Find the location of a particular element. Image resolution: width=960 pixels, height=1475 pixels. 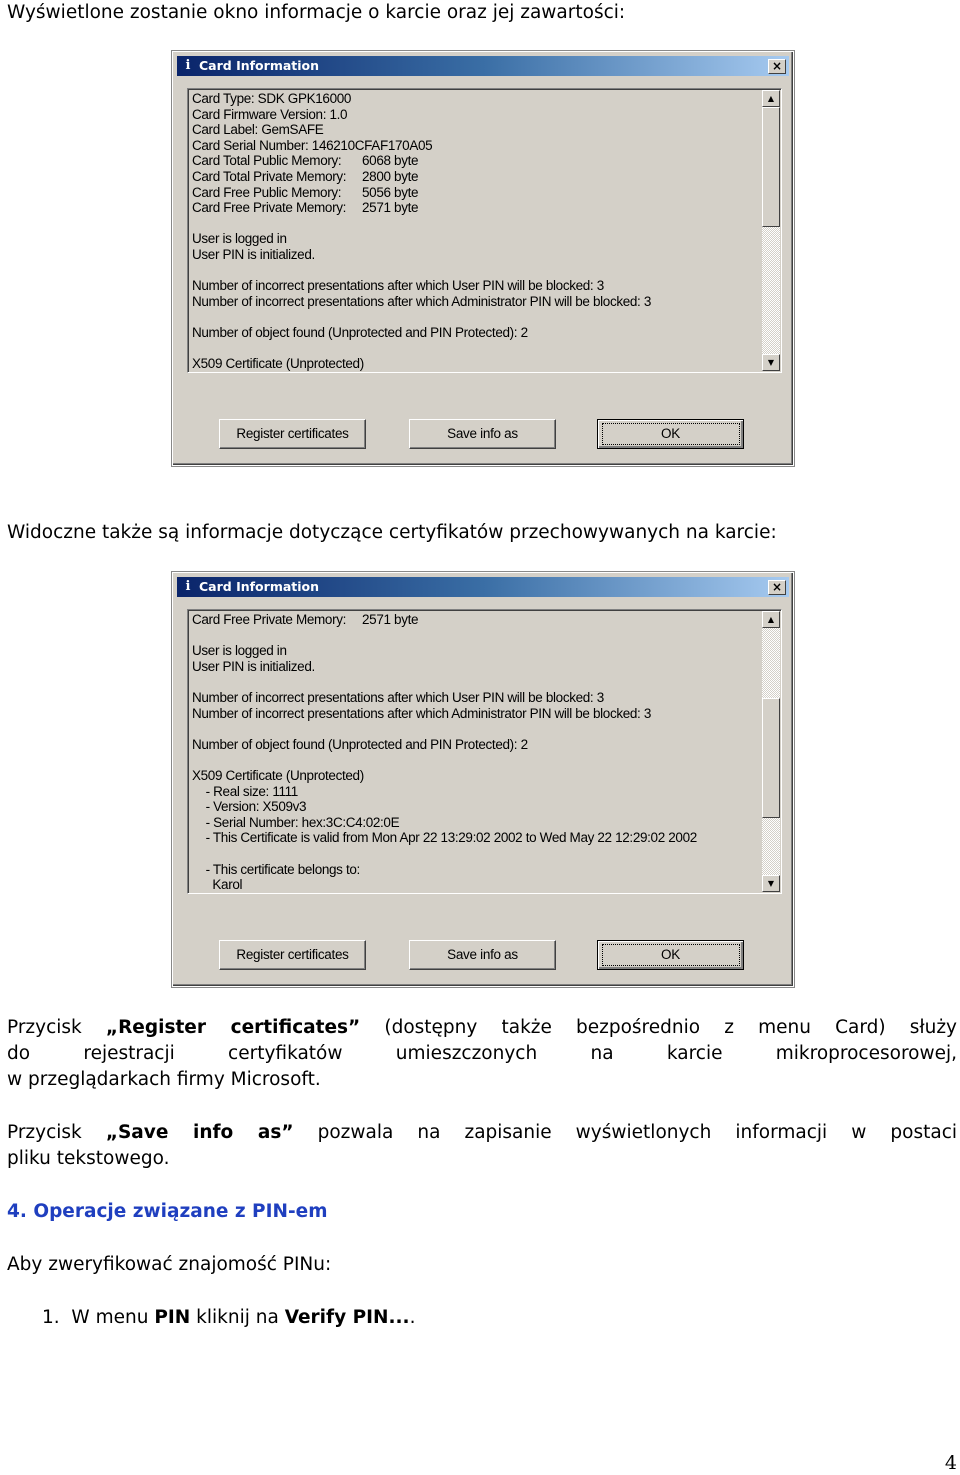

info-line: Card Total Private Memory: 2800 byte is located at coordinates (305, 176).